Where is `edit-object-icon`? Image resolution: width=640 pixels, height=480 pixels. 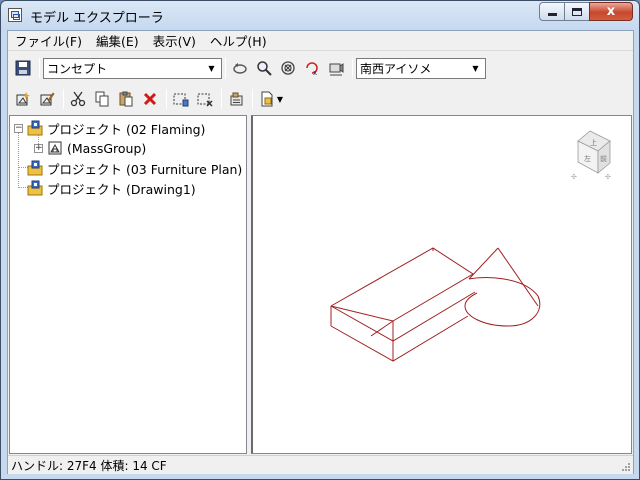 edit-object-icon is located at coordinates (47, 99).